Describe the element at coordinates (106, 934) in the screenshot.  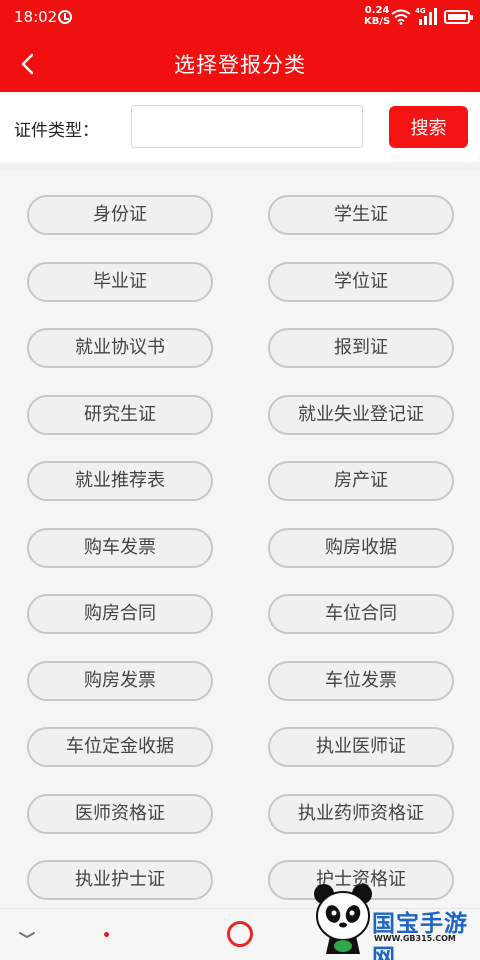
I see `dot-icon` at that location.